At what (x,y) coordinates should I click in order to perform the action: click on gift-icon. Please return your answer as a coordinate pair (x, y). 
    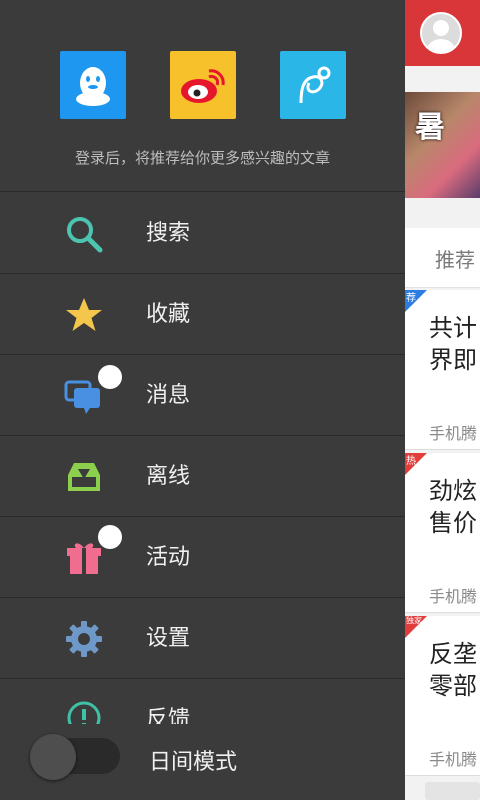
    Looking at the image, I should click on (84, 558).